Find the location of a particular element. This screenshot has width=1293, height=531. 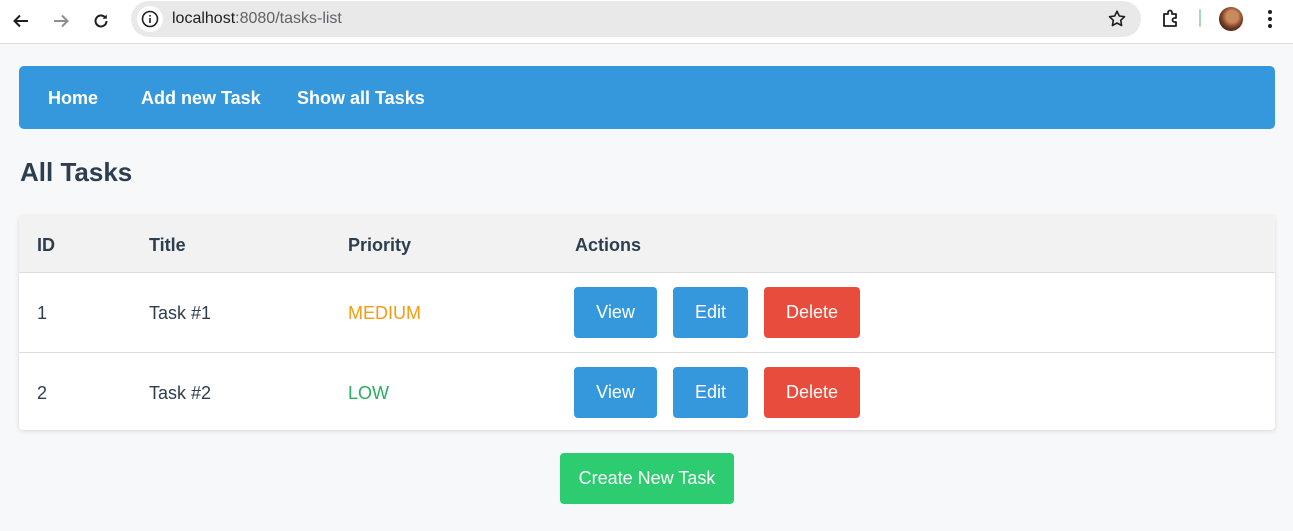

page-title: All Tasks is located at coordinates (76, 172).